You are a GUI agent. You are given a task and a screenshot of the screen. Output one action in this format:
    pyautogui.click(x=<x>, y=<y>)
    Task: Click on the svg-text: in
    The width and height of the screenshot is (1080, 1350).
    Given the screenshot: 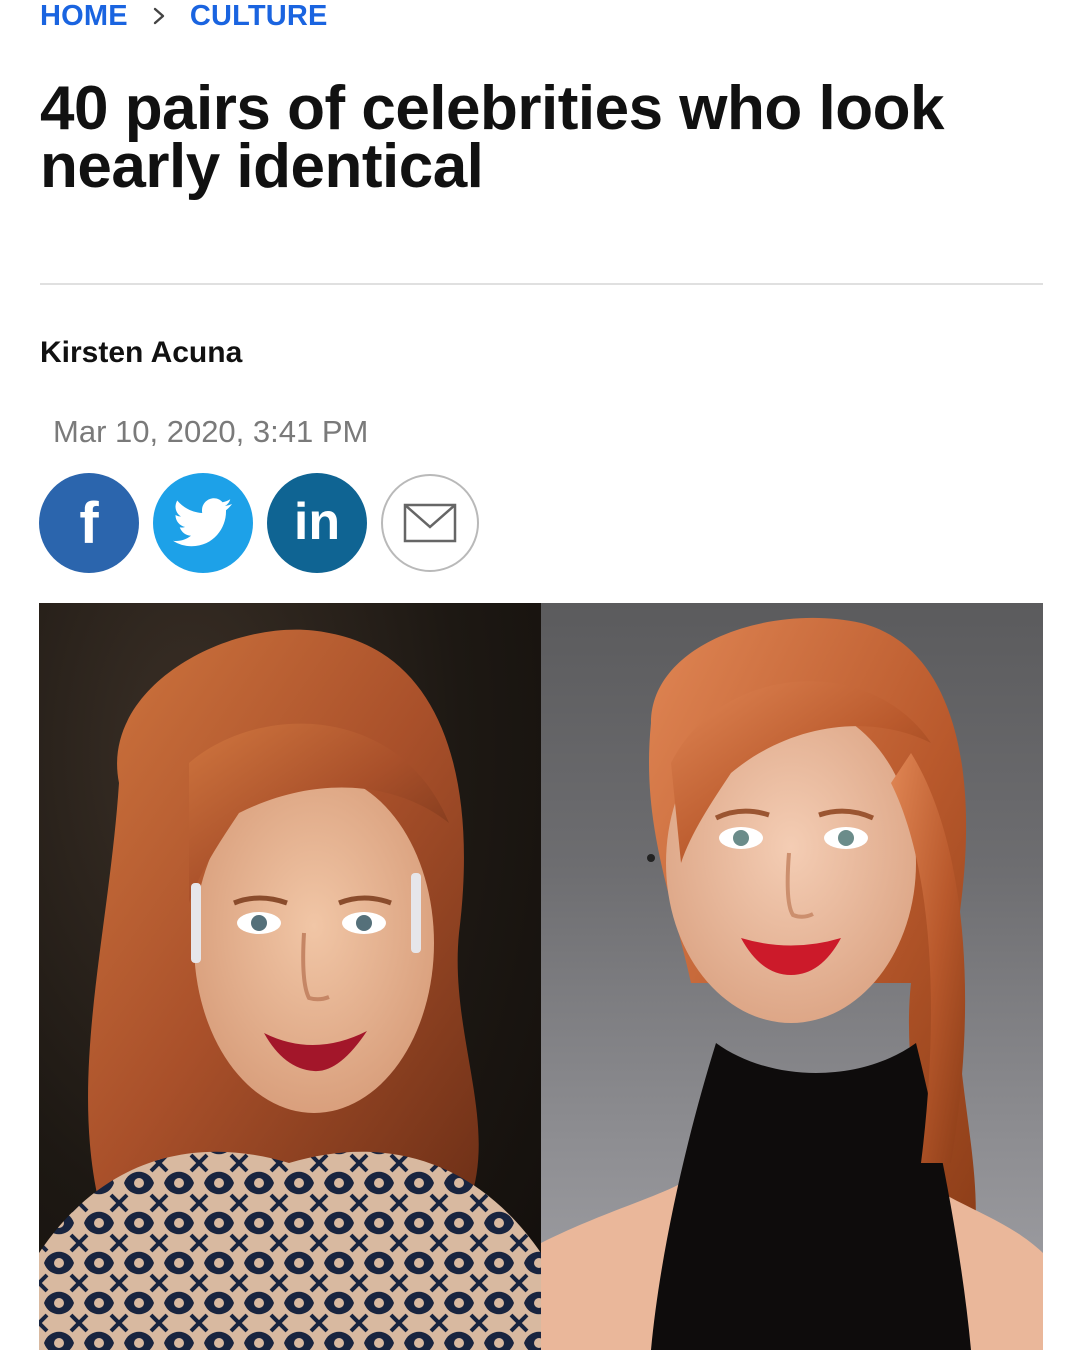 What is the action you would take?
    pyautogui.click(x=317, y=522)
    